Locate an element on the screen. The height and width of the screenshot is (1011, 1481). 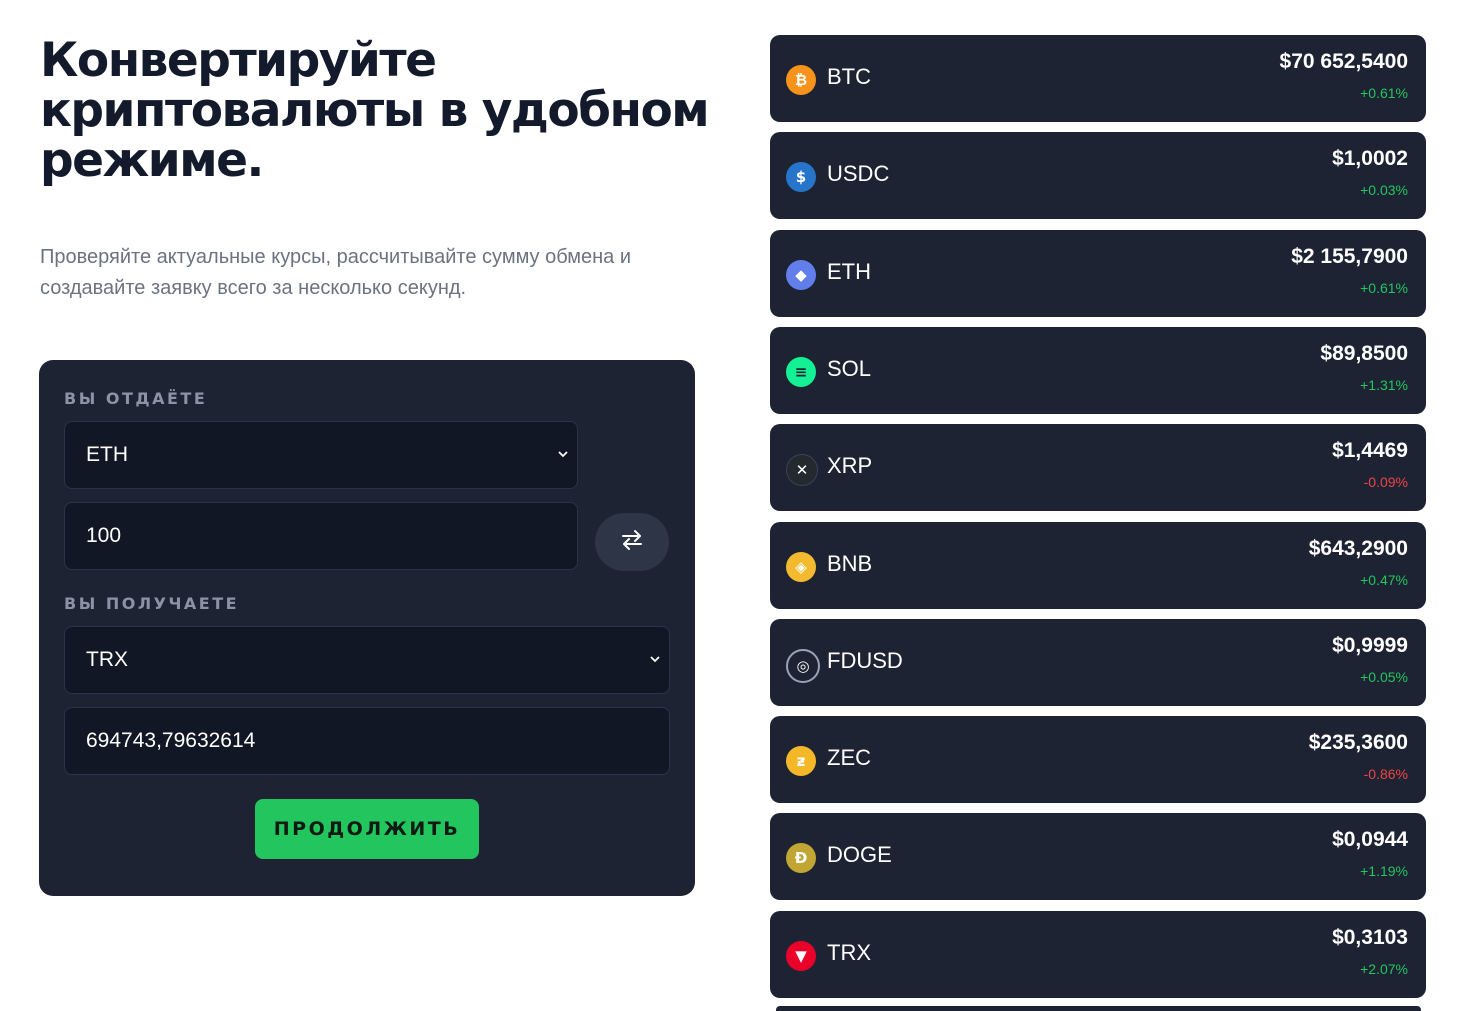
coin-price: $0,3103 is located at coordinates (1370, 937).